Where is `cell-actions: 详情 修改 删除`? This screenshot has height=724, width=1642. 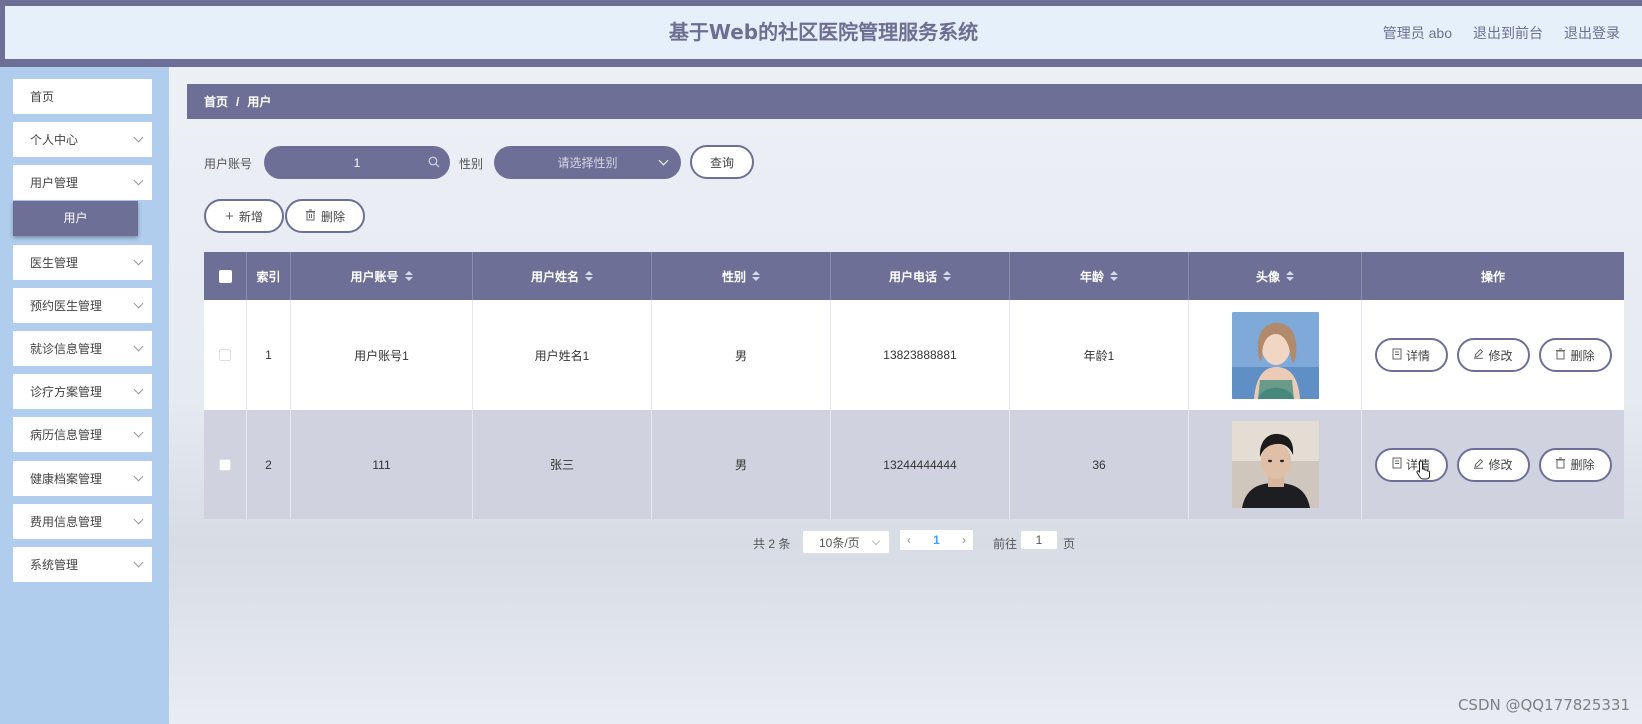
cell-actions: 详情 修改 删除 is located at coordinates (1493, 355).